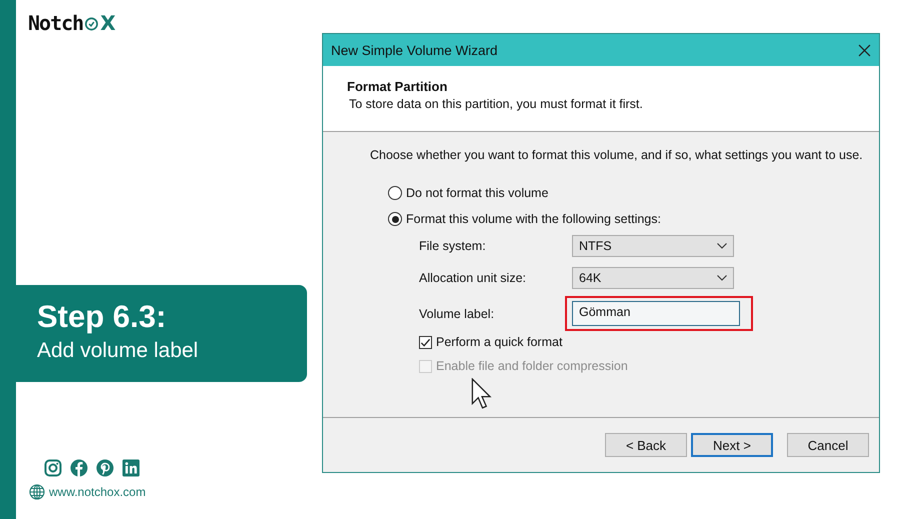 The height and width of the screenshot is (519, 922). What do you see at coordinates (108, 23) in the screenshot?
I see `logo-text: X` at bounding box center [108, 23].